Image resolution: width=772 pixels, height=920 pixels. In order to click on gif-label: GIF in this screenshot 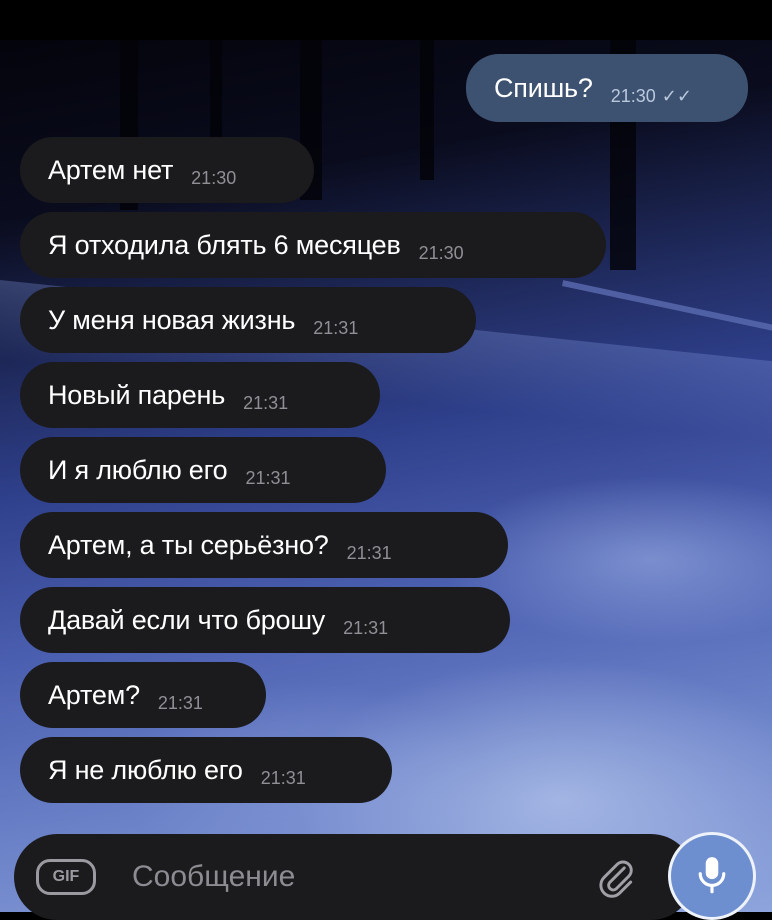, I will do `click(66, 876)`.